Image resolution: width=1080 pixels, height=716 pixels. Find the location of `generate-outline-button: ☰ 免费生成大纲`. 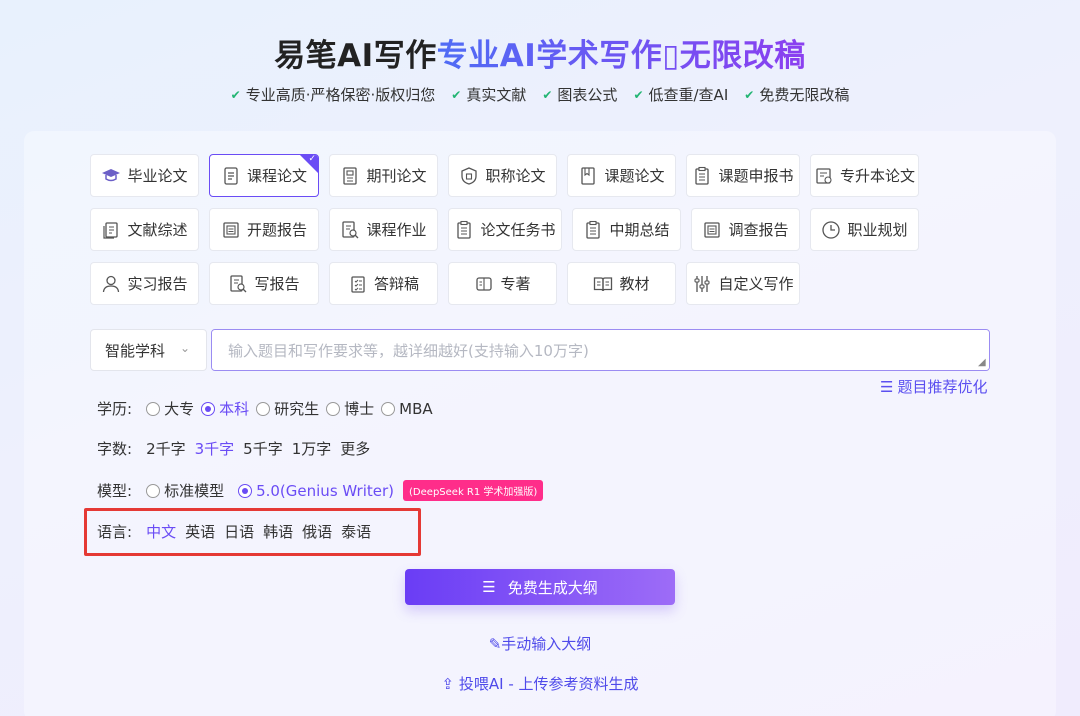

generate-outline-button: ☰ 免费生成大纲 is located at coordinates (540, 587).